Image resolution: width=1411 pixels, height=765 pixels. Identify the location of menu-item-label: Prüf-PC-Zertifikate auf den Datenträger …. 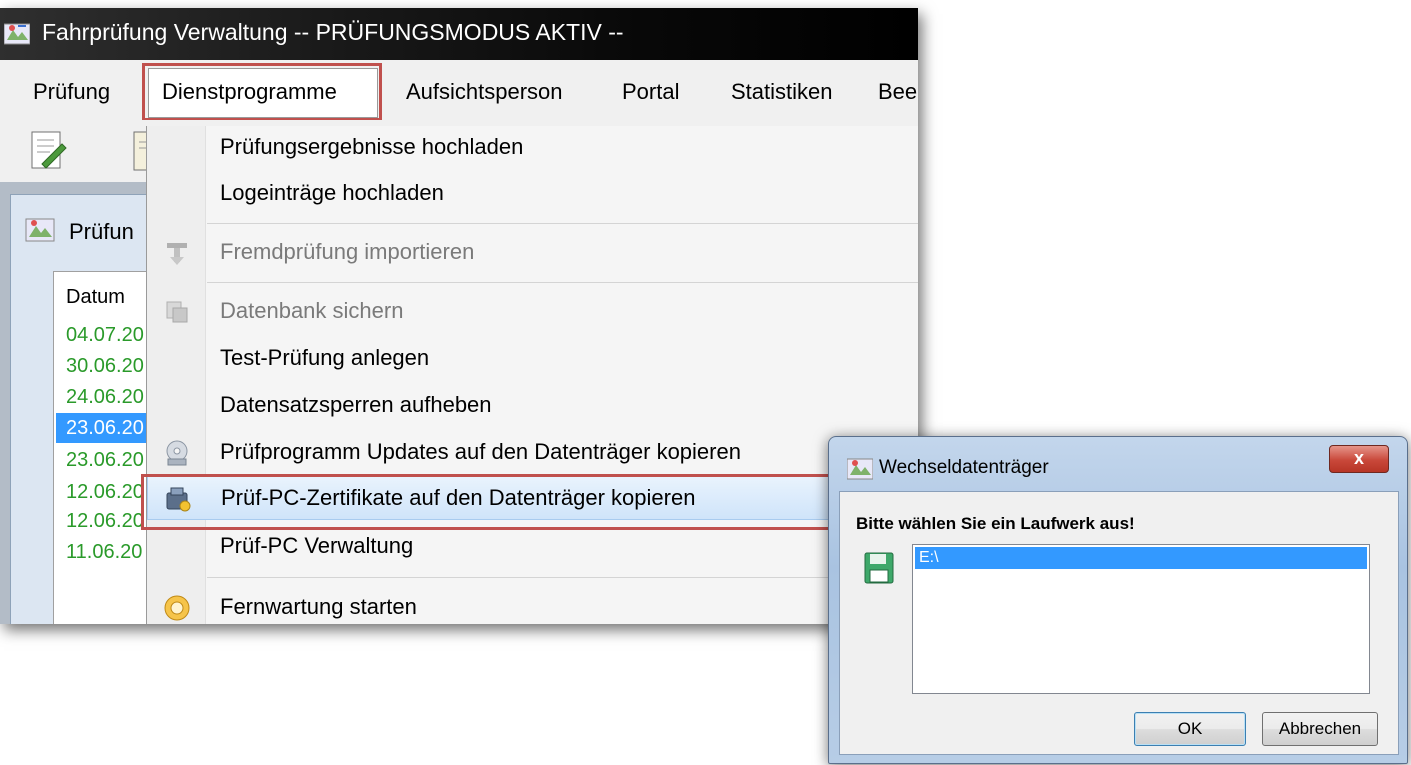
(458, 497).